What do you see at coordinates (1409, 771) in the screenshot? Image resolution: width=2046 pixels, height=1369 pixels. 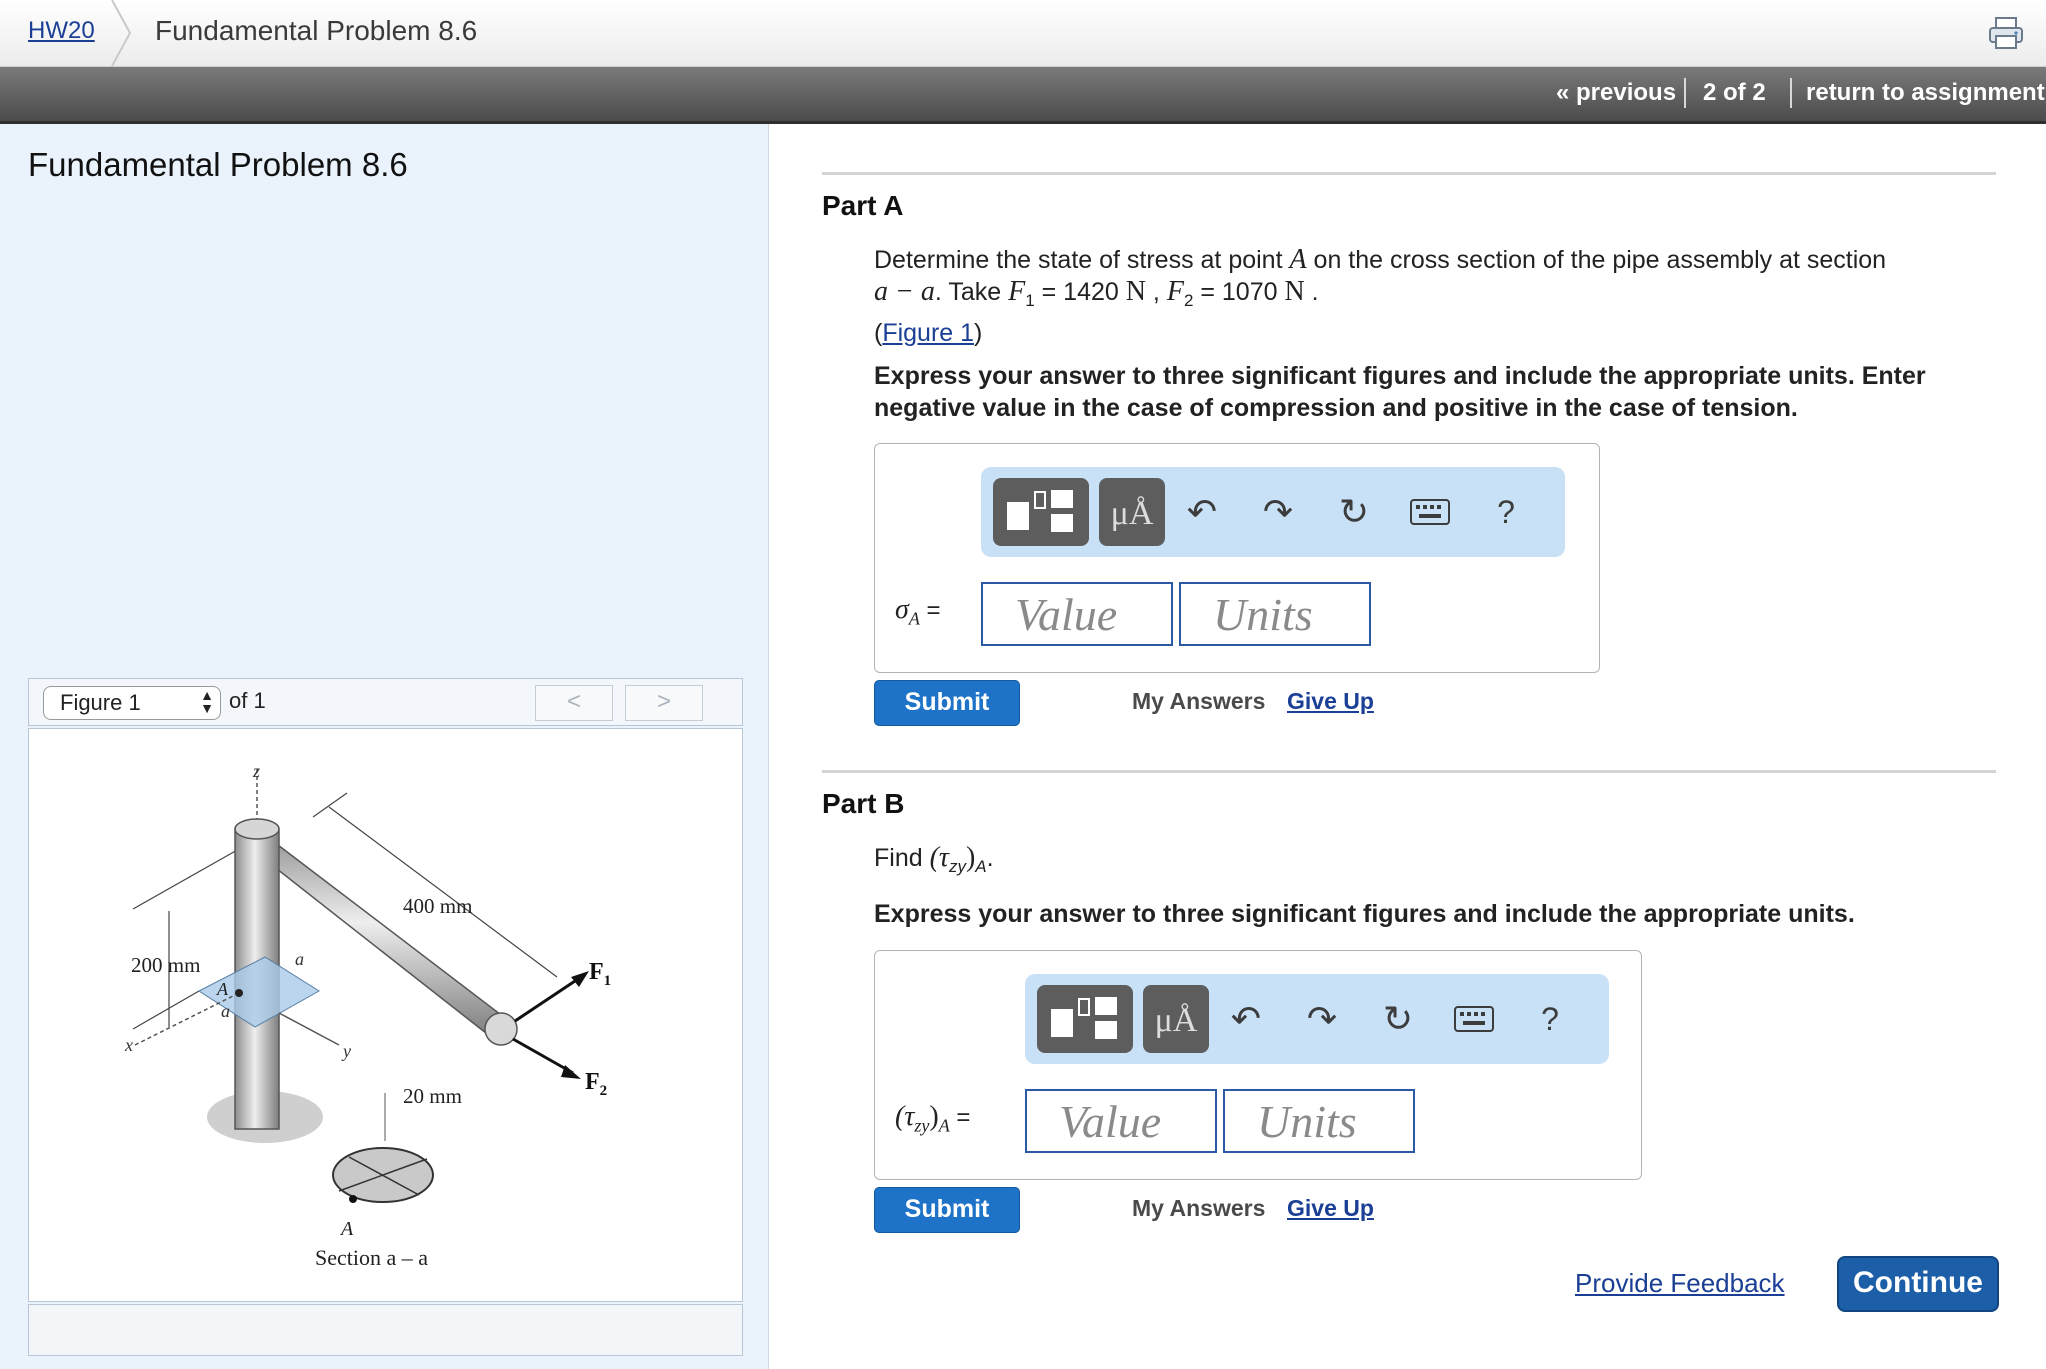 I see `part-b-divider` at bounding box center [1409, 771].